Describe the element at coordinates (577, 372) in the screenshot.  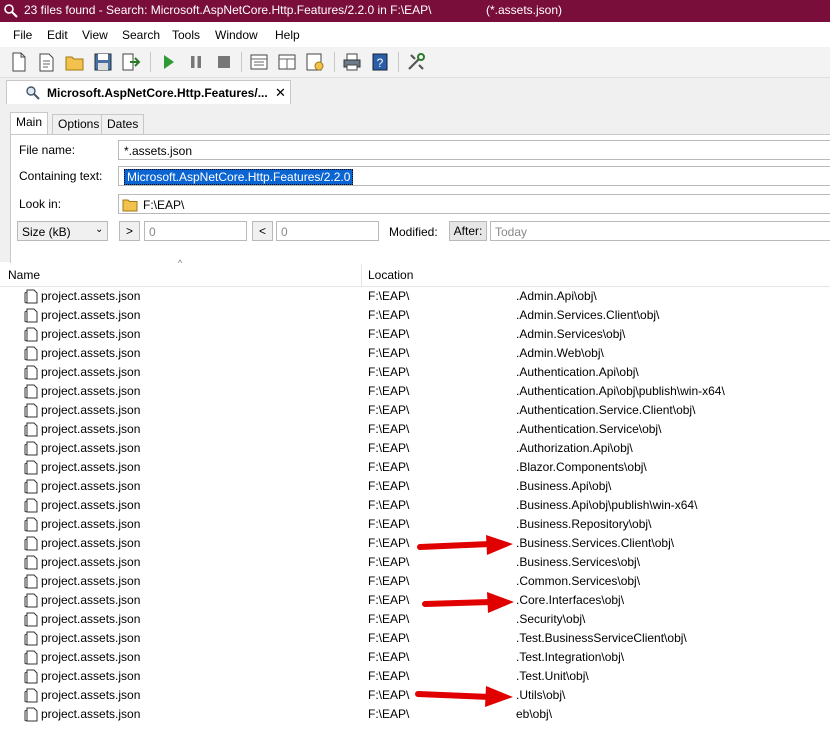
I see `location-suffix: .Authentication.Api\obj\` at that location.